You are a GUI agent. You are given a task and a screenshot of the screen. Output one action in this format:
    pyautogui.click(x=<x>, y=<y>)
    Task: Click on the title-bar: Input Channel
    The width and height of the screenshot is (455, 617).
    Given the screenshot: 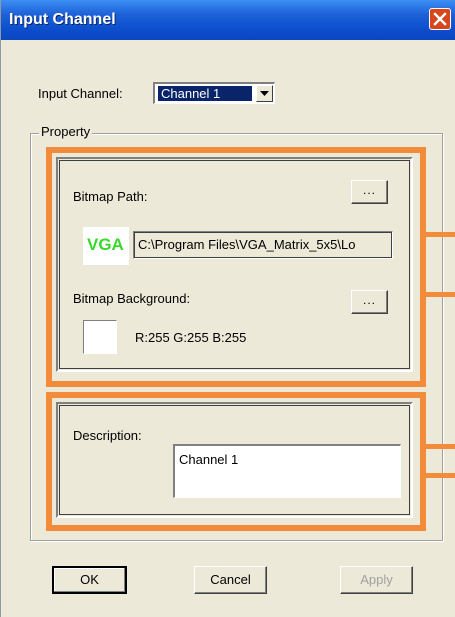 What is the action you would take?
    pyautogui.click(x=228, y=20)
    